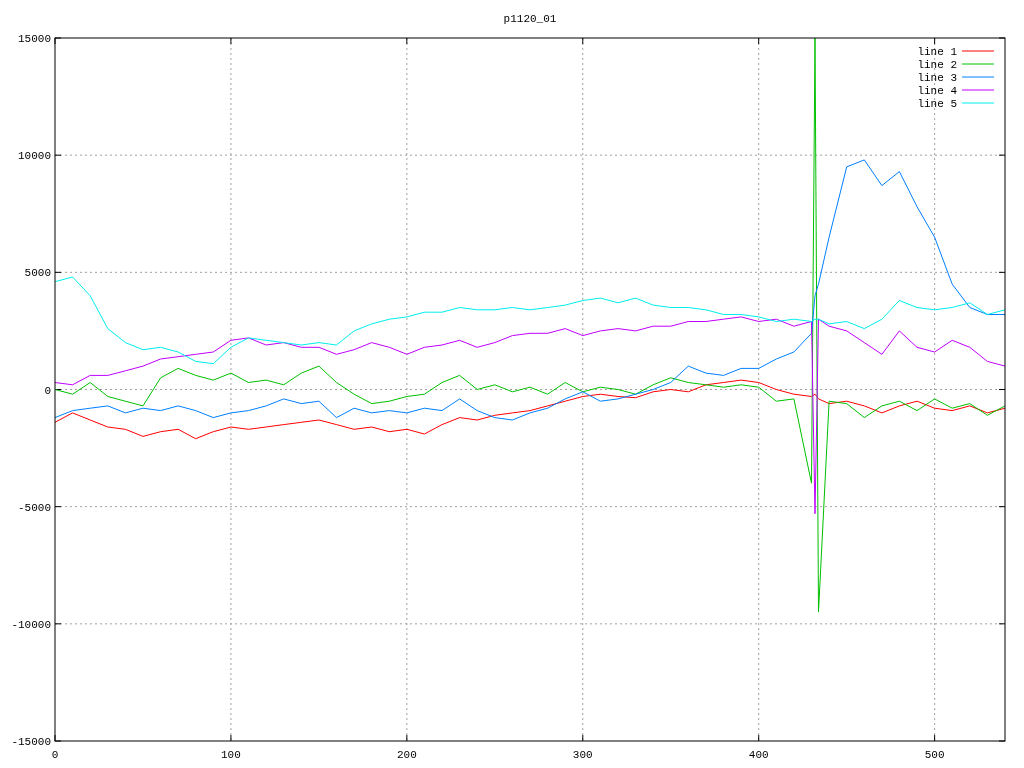 The width and height of the screenshot is (1024, 768). What do you see at coordinates (31, 742) in the screenshot?
I see `y-tick-label: -15000` at bounding box center [31, 742].